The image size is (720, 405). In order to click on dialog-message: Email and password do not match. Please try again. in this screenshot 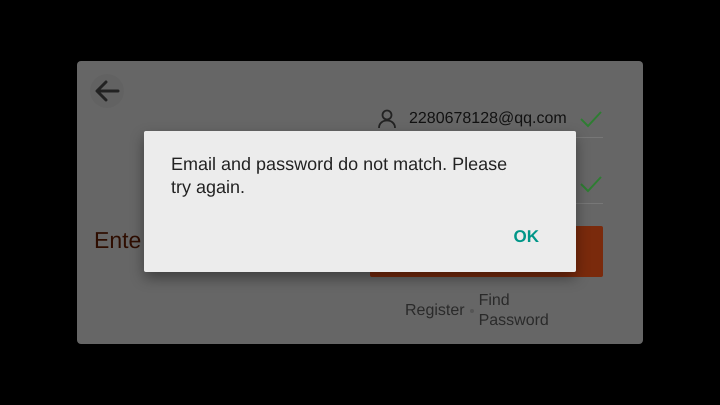, I will do `click(339, 176)`.